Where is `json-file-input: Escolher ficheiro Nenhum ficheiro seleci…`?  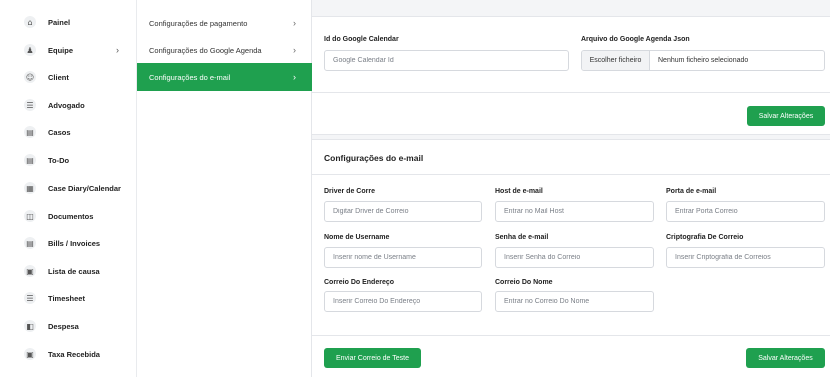 json-file-input: Escolher ficheiro Nenhum ficheiro seleci… is located at coordinates (703, 60).